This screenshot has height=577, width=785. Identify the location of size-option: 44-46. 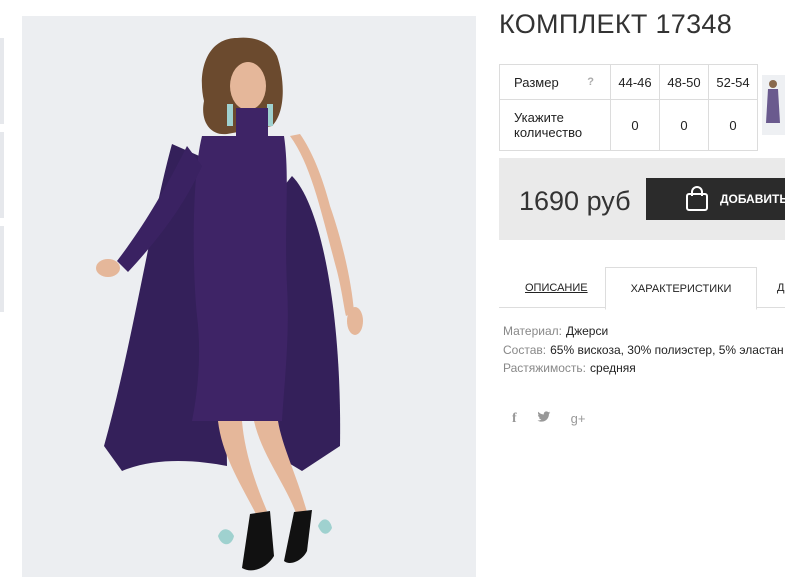
(635, 82).